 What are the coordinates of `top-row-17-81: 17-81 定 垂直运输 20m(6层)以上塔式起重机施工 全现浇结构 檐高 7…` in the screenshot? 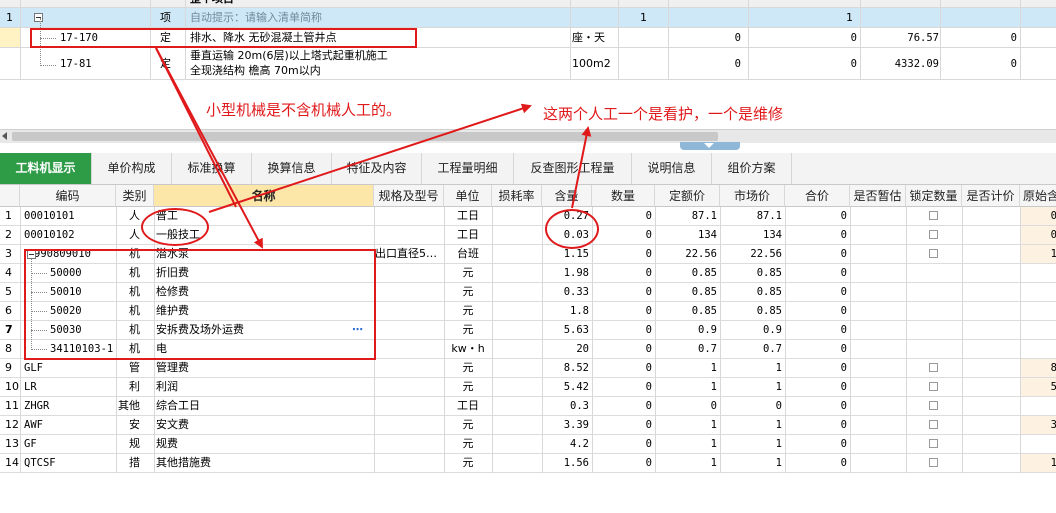 It's located at (528, 64).